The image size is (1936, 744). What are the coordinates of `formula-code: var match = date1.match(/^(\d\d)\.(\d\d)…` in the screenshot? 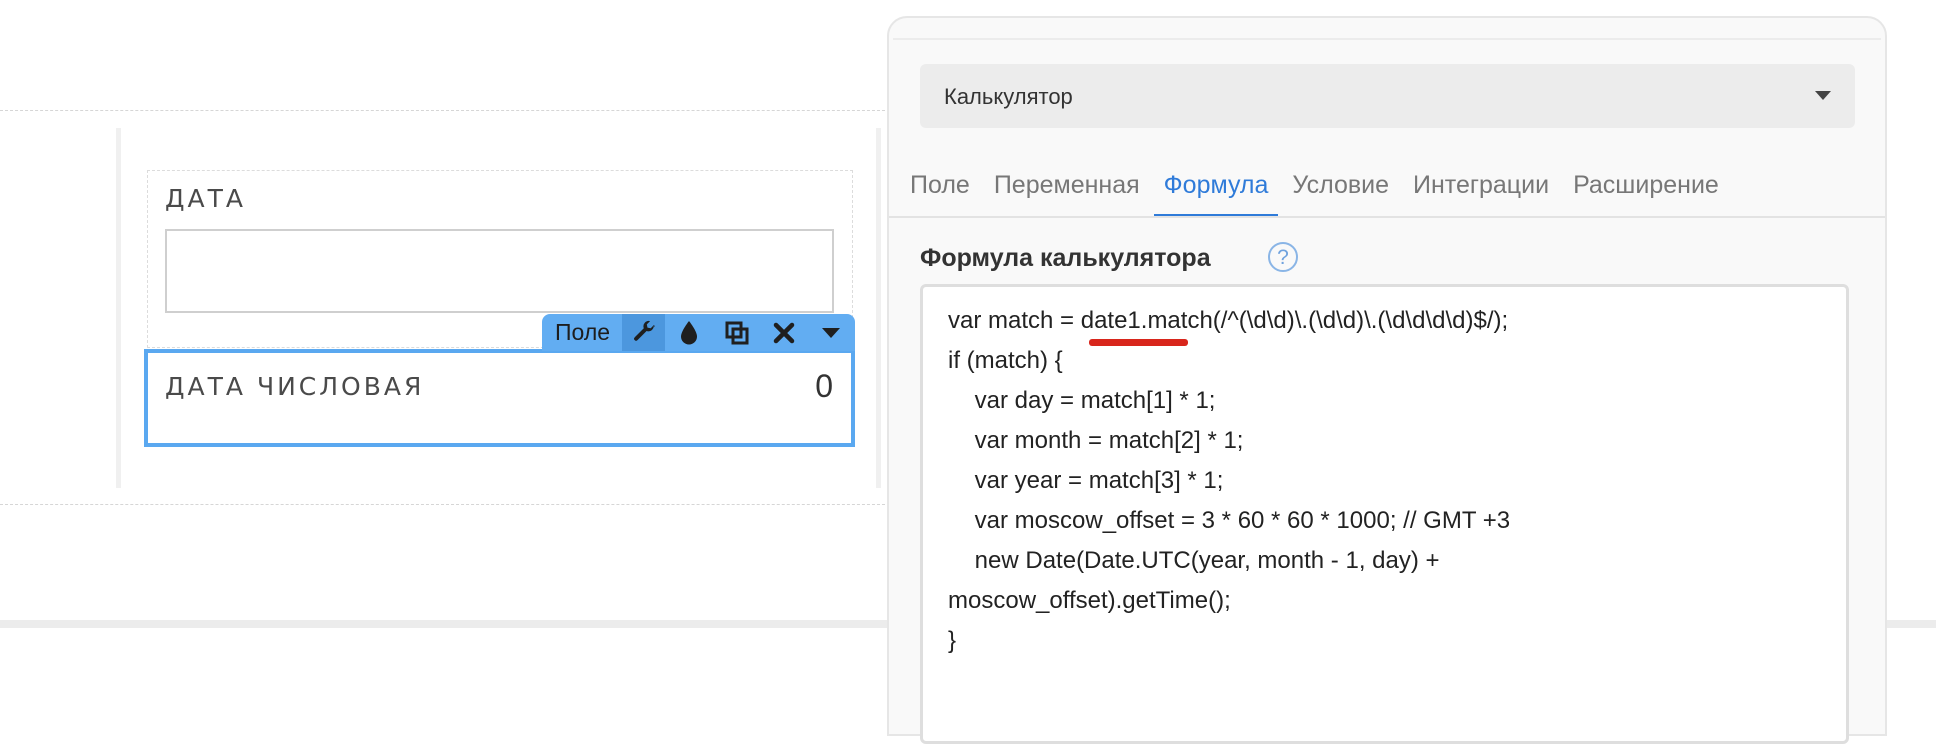 It's located at (1229, 481).